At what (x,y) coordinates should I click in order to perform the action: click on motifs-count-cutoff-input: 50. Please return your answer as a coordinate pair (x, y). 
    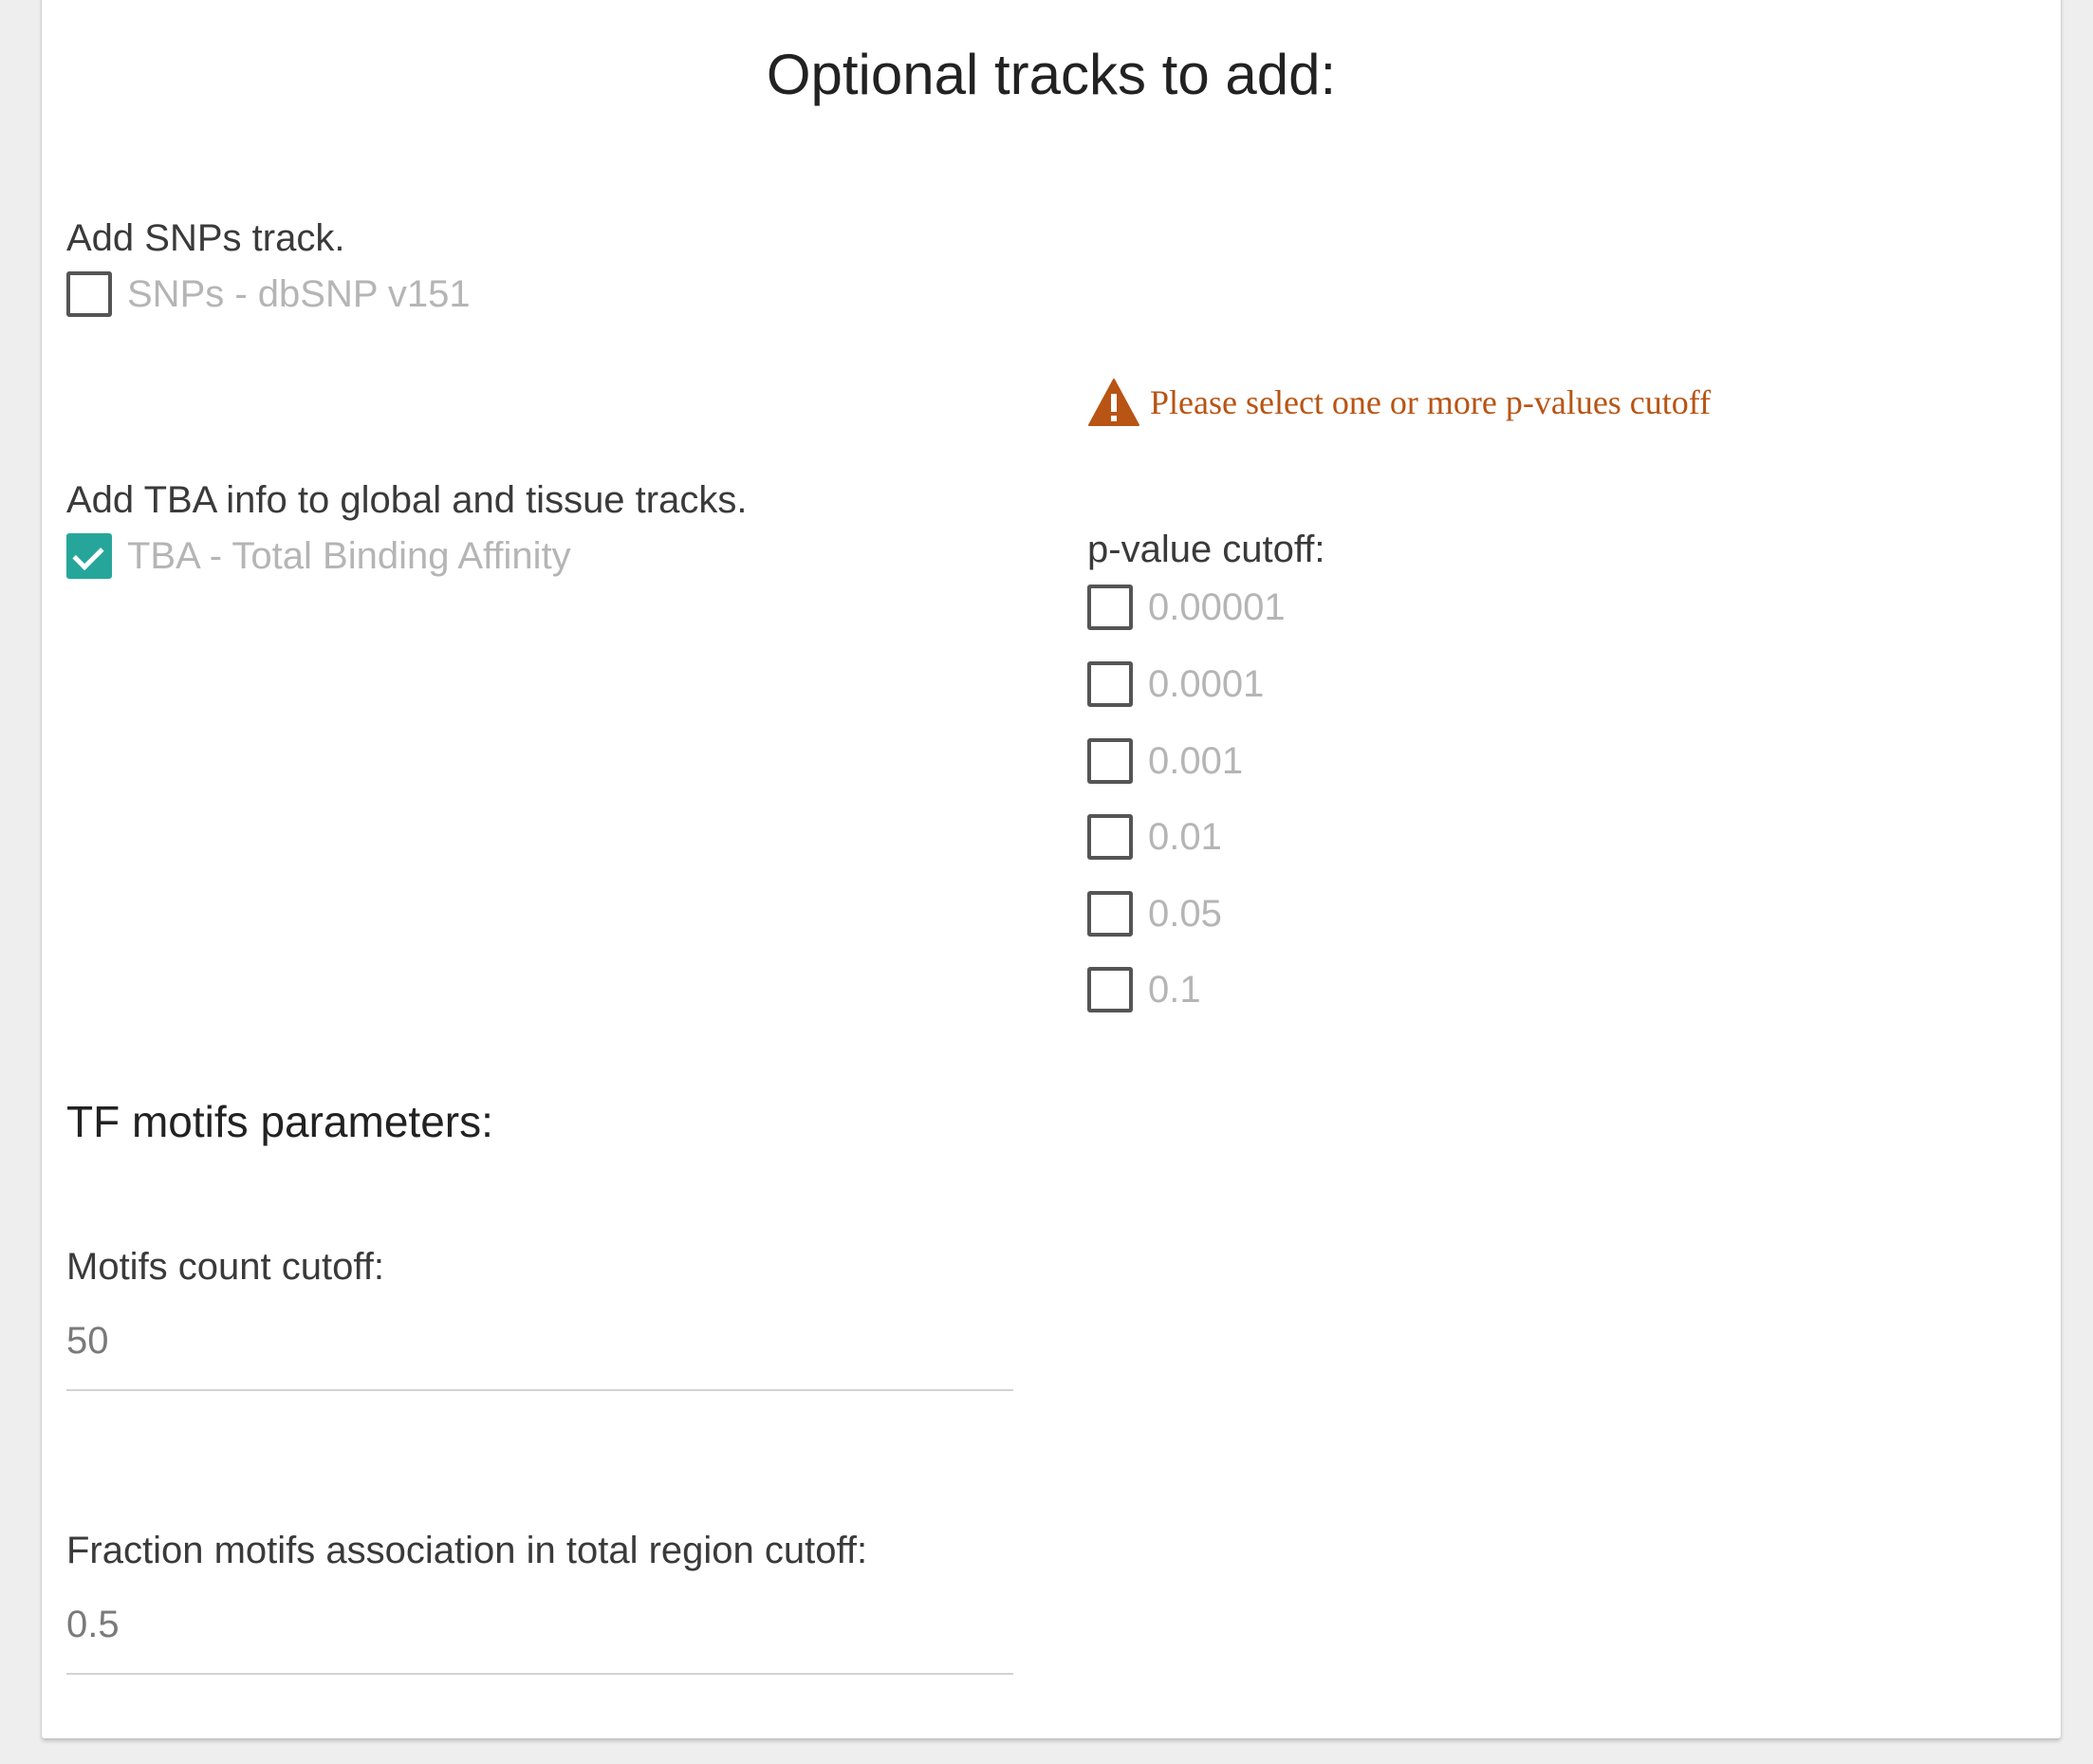
    Looking at the image, I should click on (87, 1341).